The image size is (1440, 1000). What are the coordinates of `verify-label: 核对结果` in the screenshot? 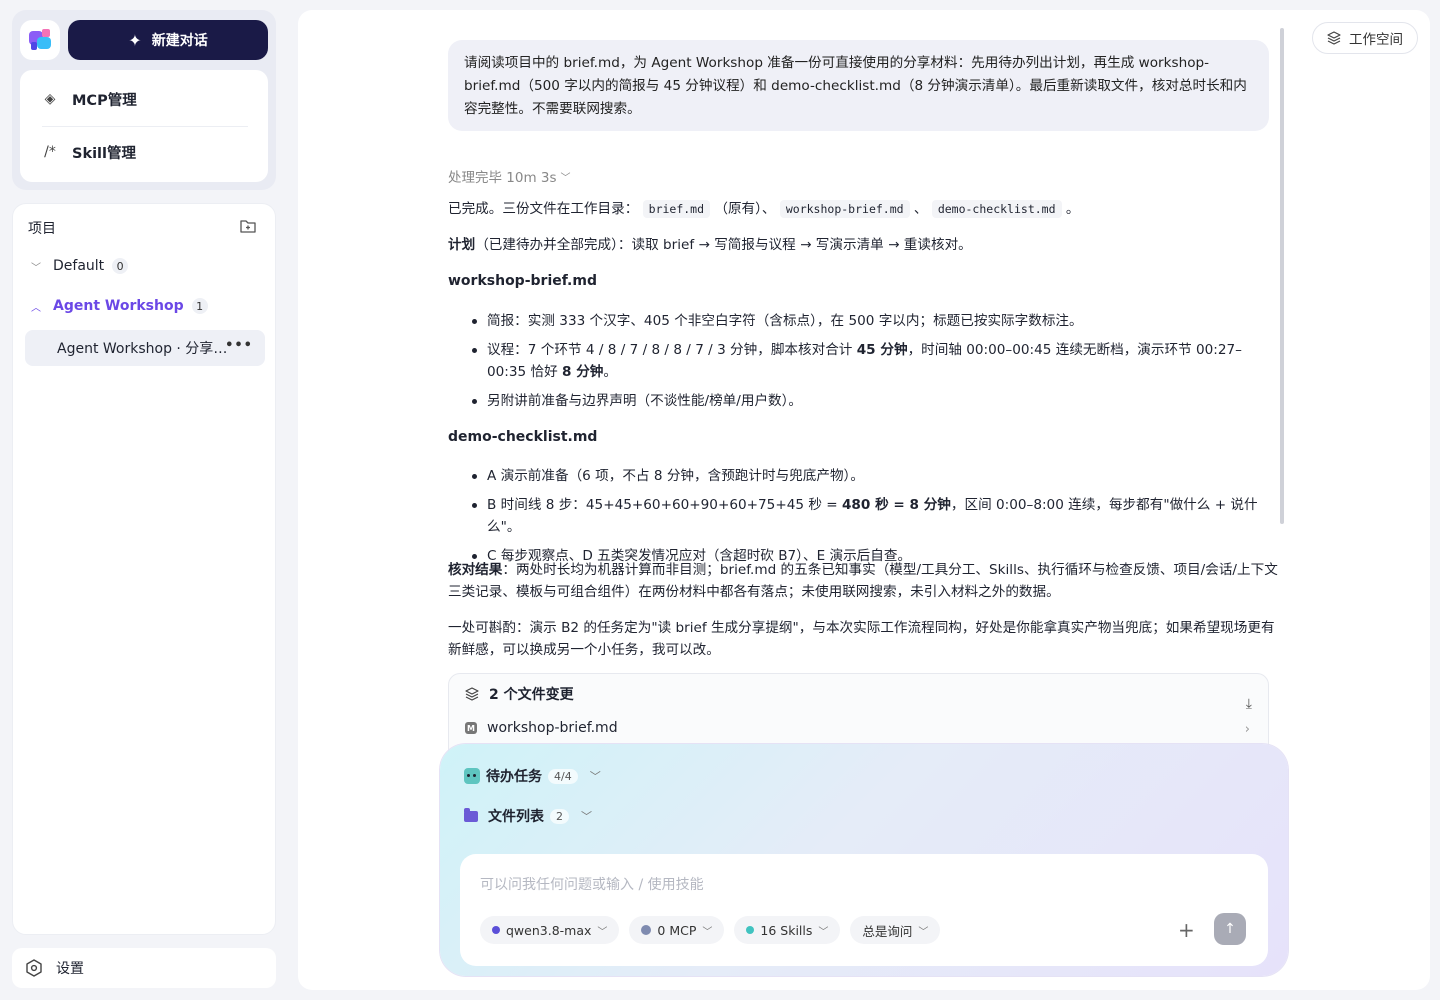 It's located at (475, 570).